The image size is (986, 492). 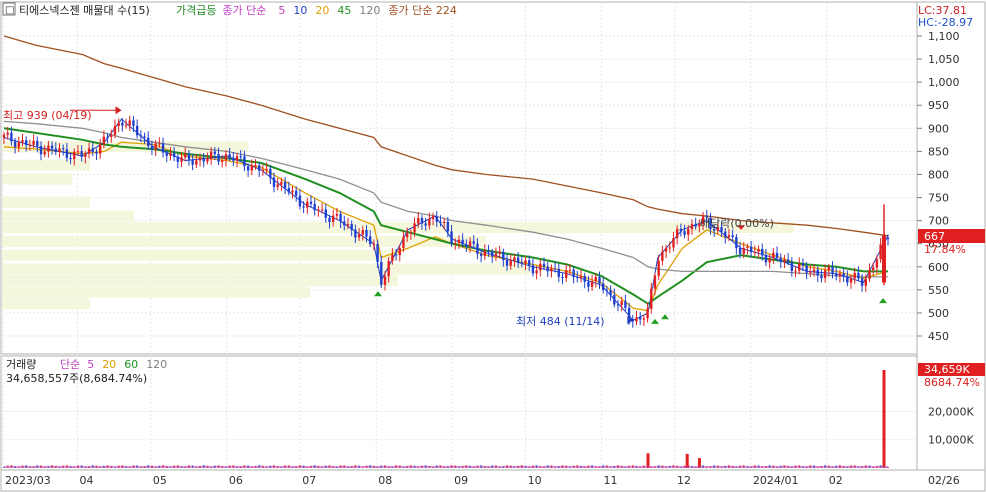 I want to click on volume-legend-item-4: 120, so click(x=156, y=364).